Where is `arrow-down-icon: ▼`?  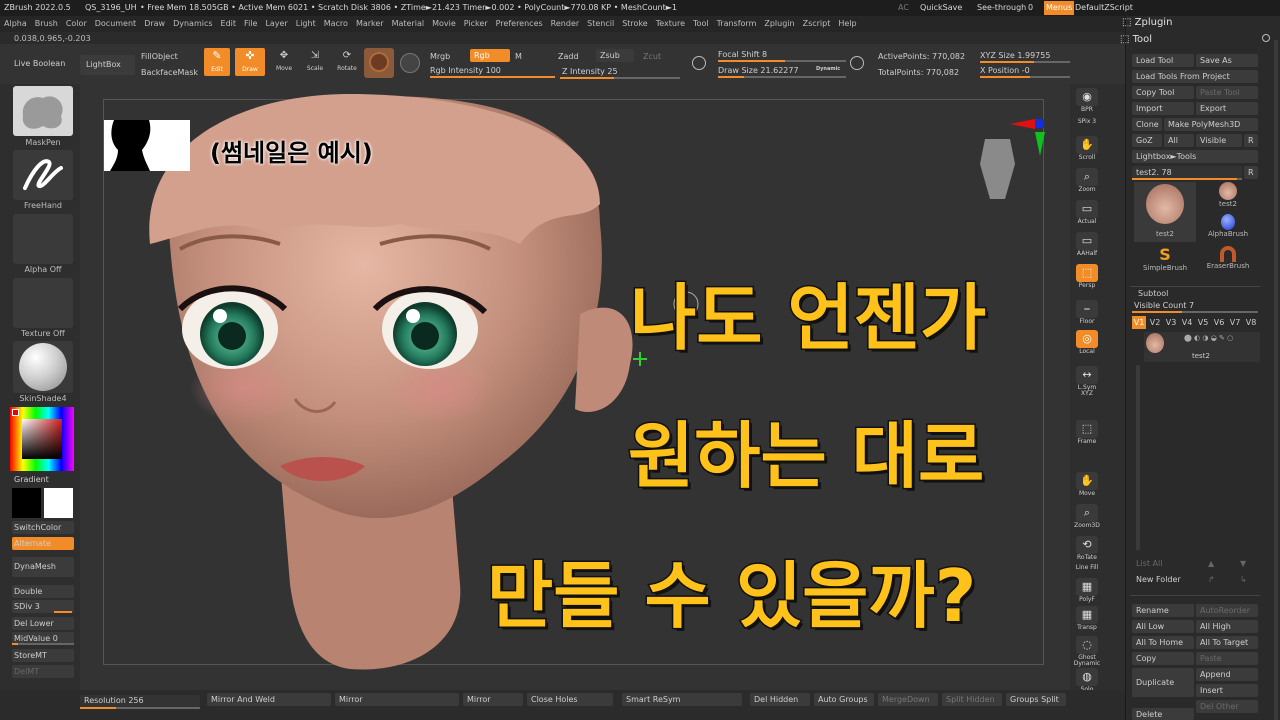 arrow-down-icon: ▼ is located at coordinates (1243, 563).